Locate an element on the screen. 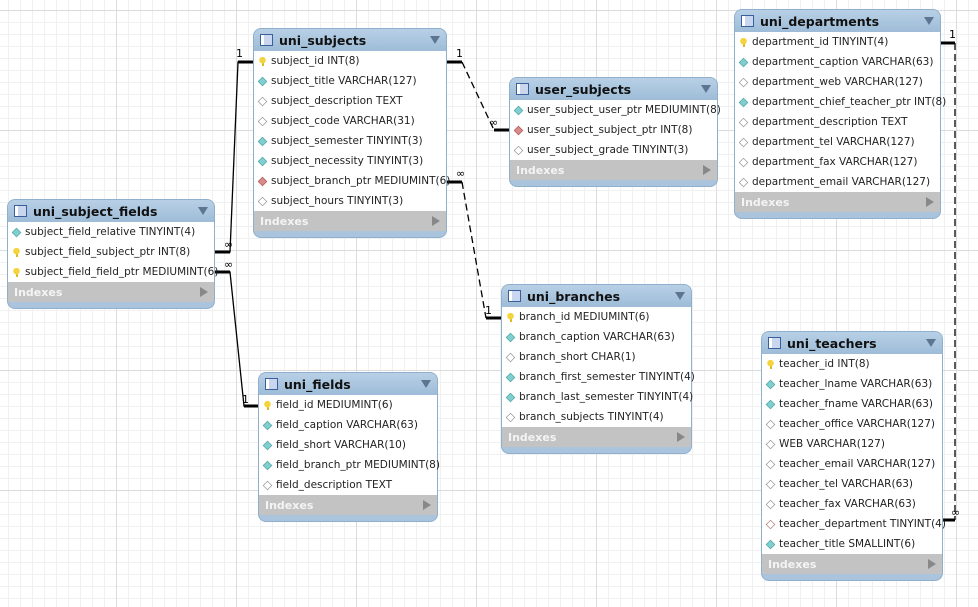  column-row: subject_field_subject_ptr INT(8) is located at coordinates (111, 252).